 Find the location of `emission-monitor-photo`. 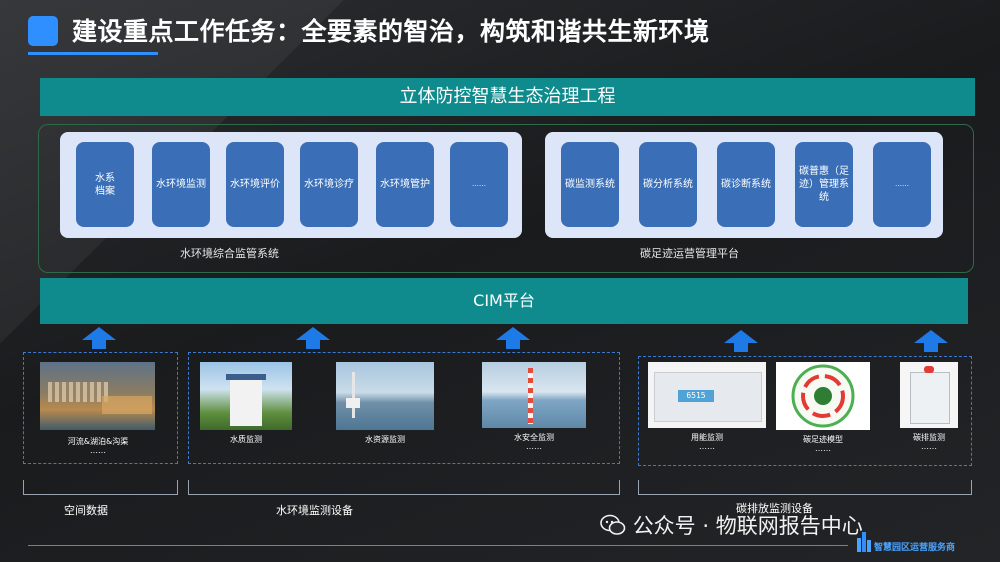

emission-monitor-photo is located at coordinates (929, 395).